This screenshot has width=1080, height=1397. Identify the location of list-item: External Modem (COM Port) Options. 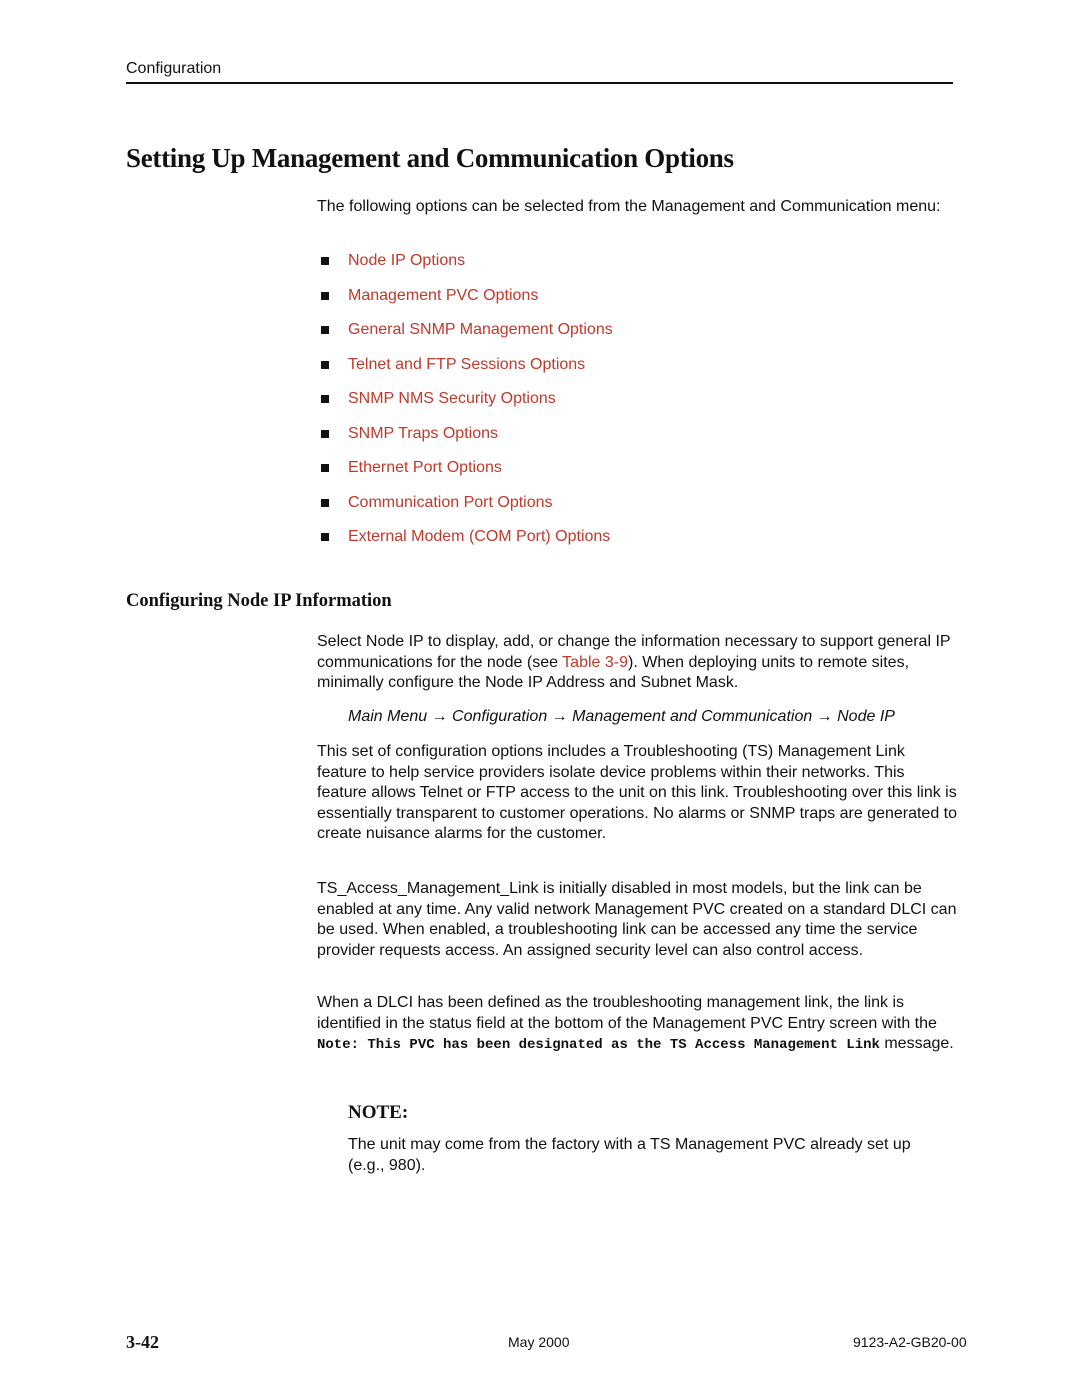
(465, 544).